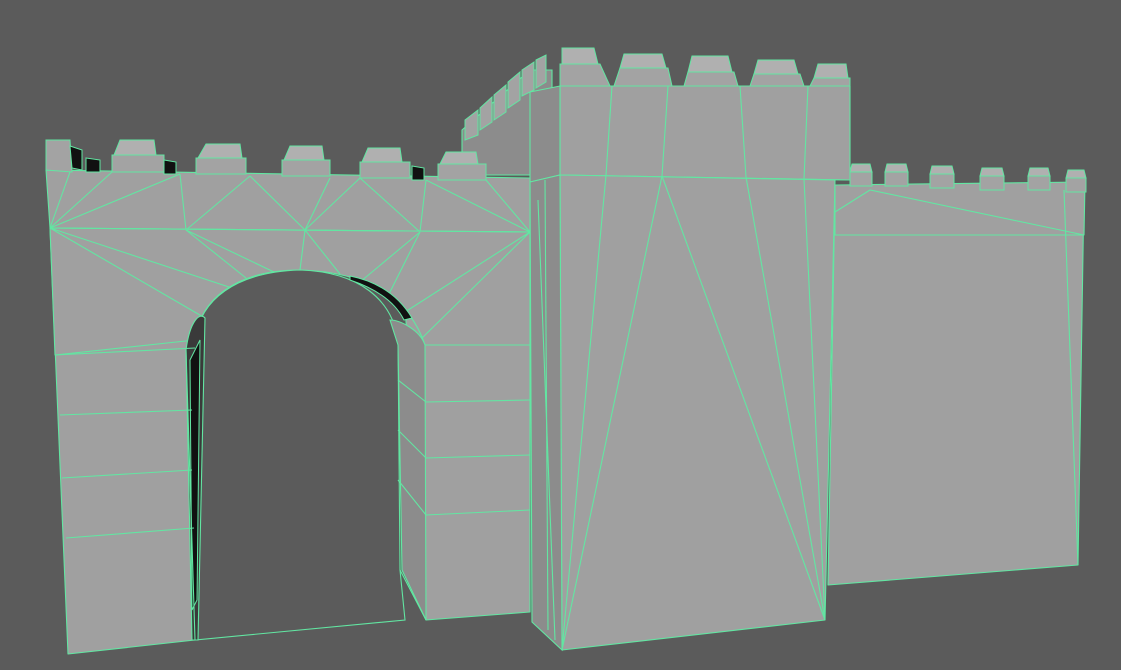  Describe the element at coordinates (300, 455) in the screenshot. I see `gate-arch-opening` at that location.